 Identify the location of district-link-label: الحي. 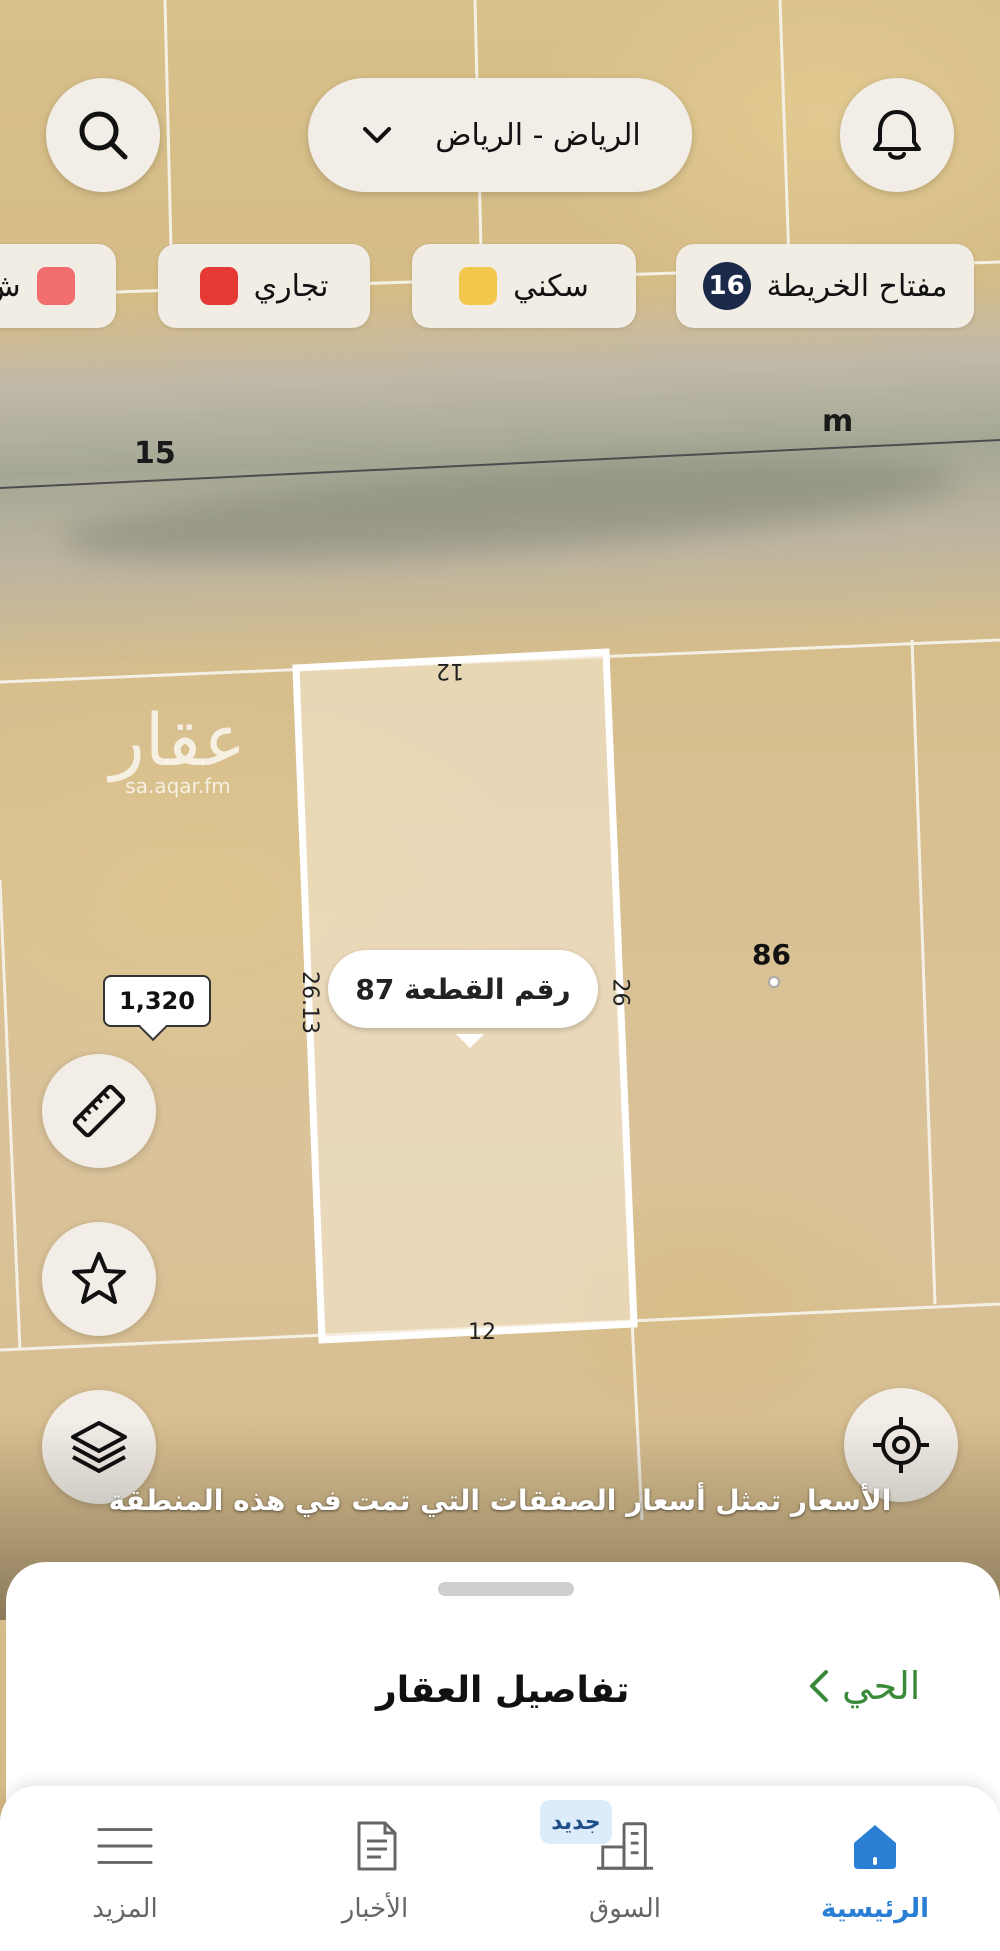
(881, 1686).